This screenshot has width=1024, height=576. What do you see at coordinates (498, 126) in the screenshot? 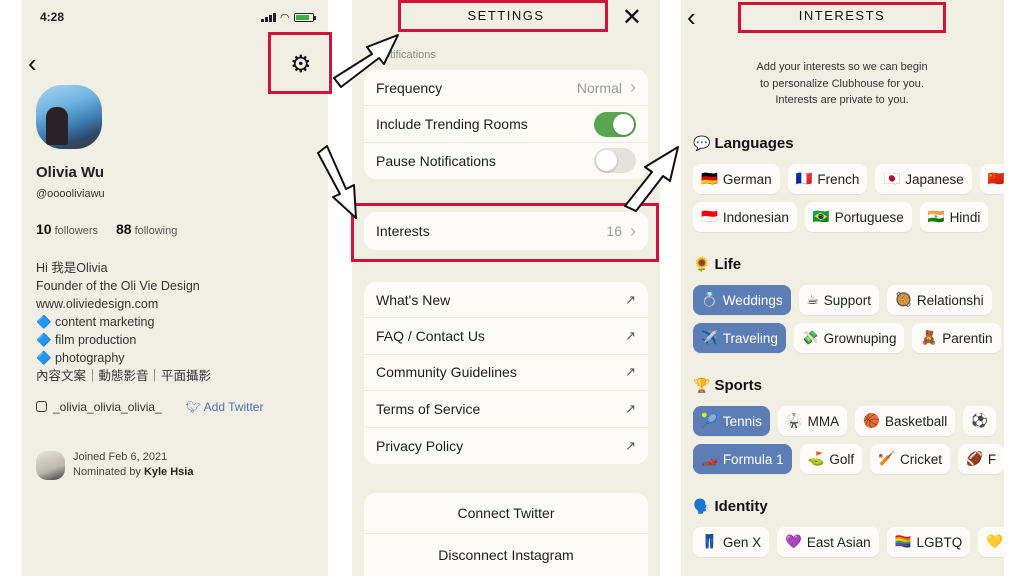
I see `annotation-arrows` at bounding box center [498, 126].